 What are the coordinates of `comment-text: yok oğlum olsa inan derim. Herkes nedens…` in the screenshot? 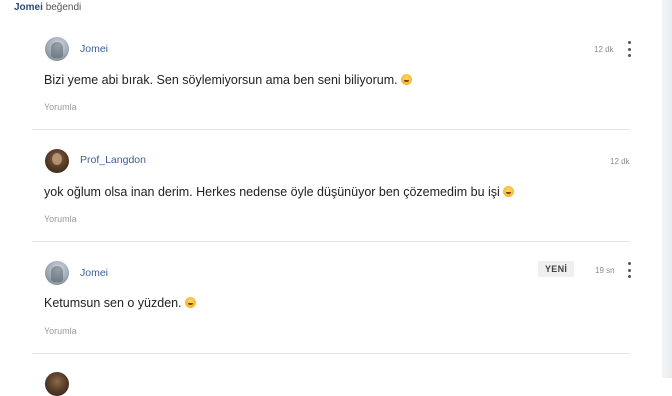 It's located at (279, 192).